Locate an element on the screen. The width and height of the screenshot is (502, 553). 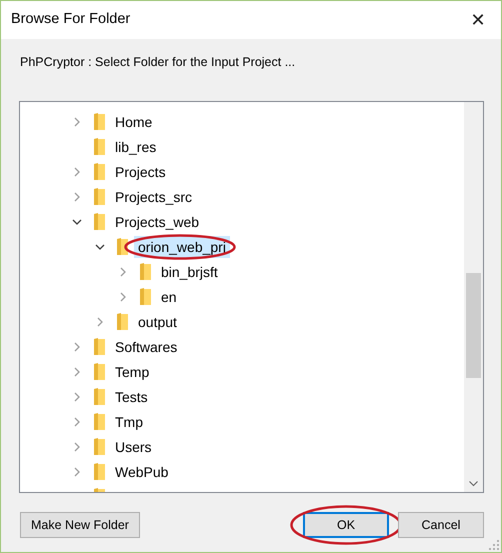
folder-item: Projects is located at coordinates (140, 171).